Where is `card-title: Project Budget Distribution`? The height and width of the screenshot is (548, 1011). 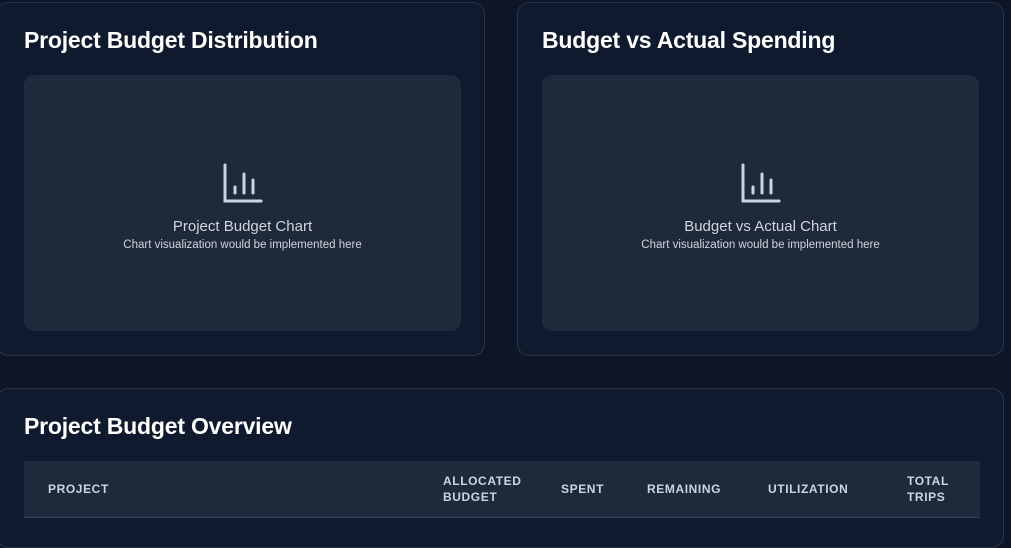
card-title: Project Budget Distribution is located at coordinates (171, 40).